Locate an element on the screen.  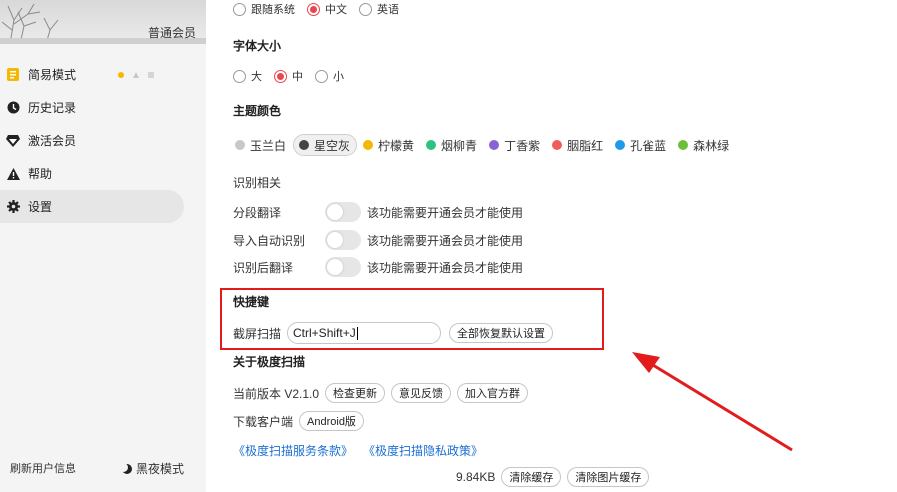
auto-recognize-toggle is located at coordinates (343, 240).